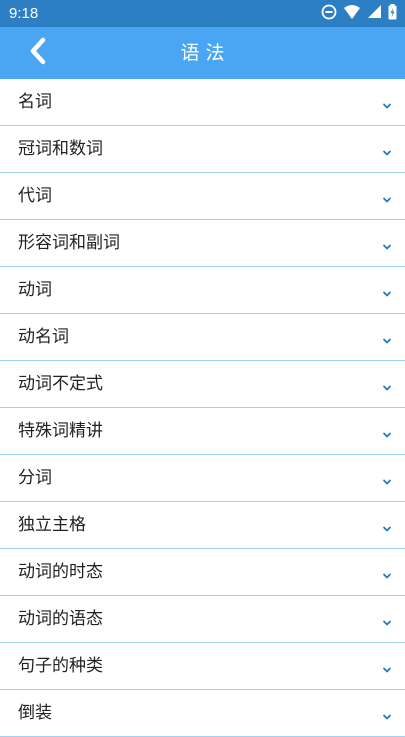  Describe the element at coordinates (202, 13) in the screenshot. I see `status-bar: 9:18` at that location.